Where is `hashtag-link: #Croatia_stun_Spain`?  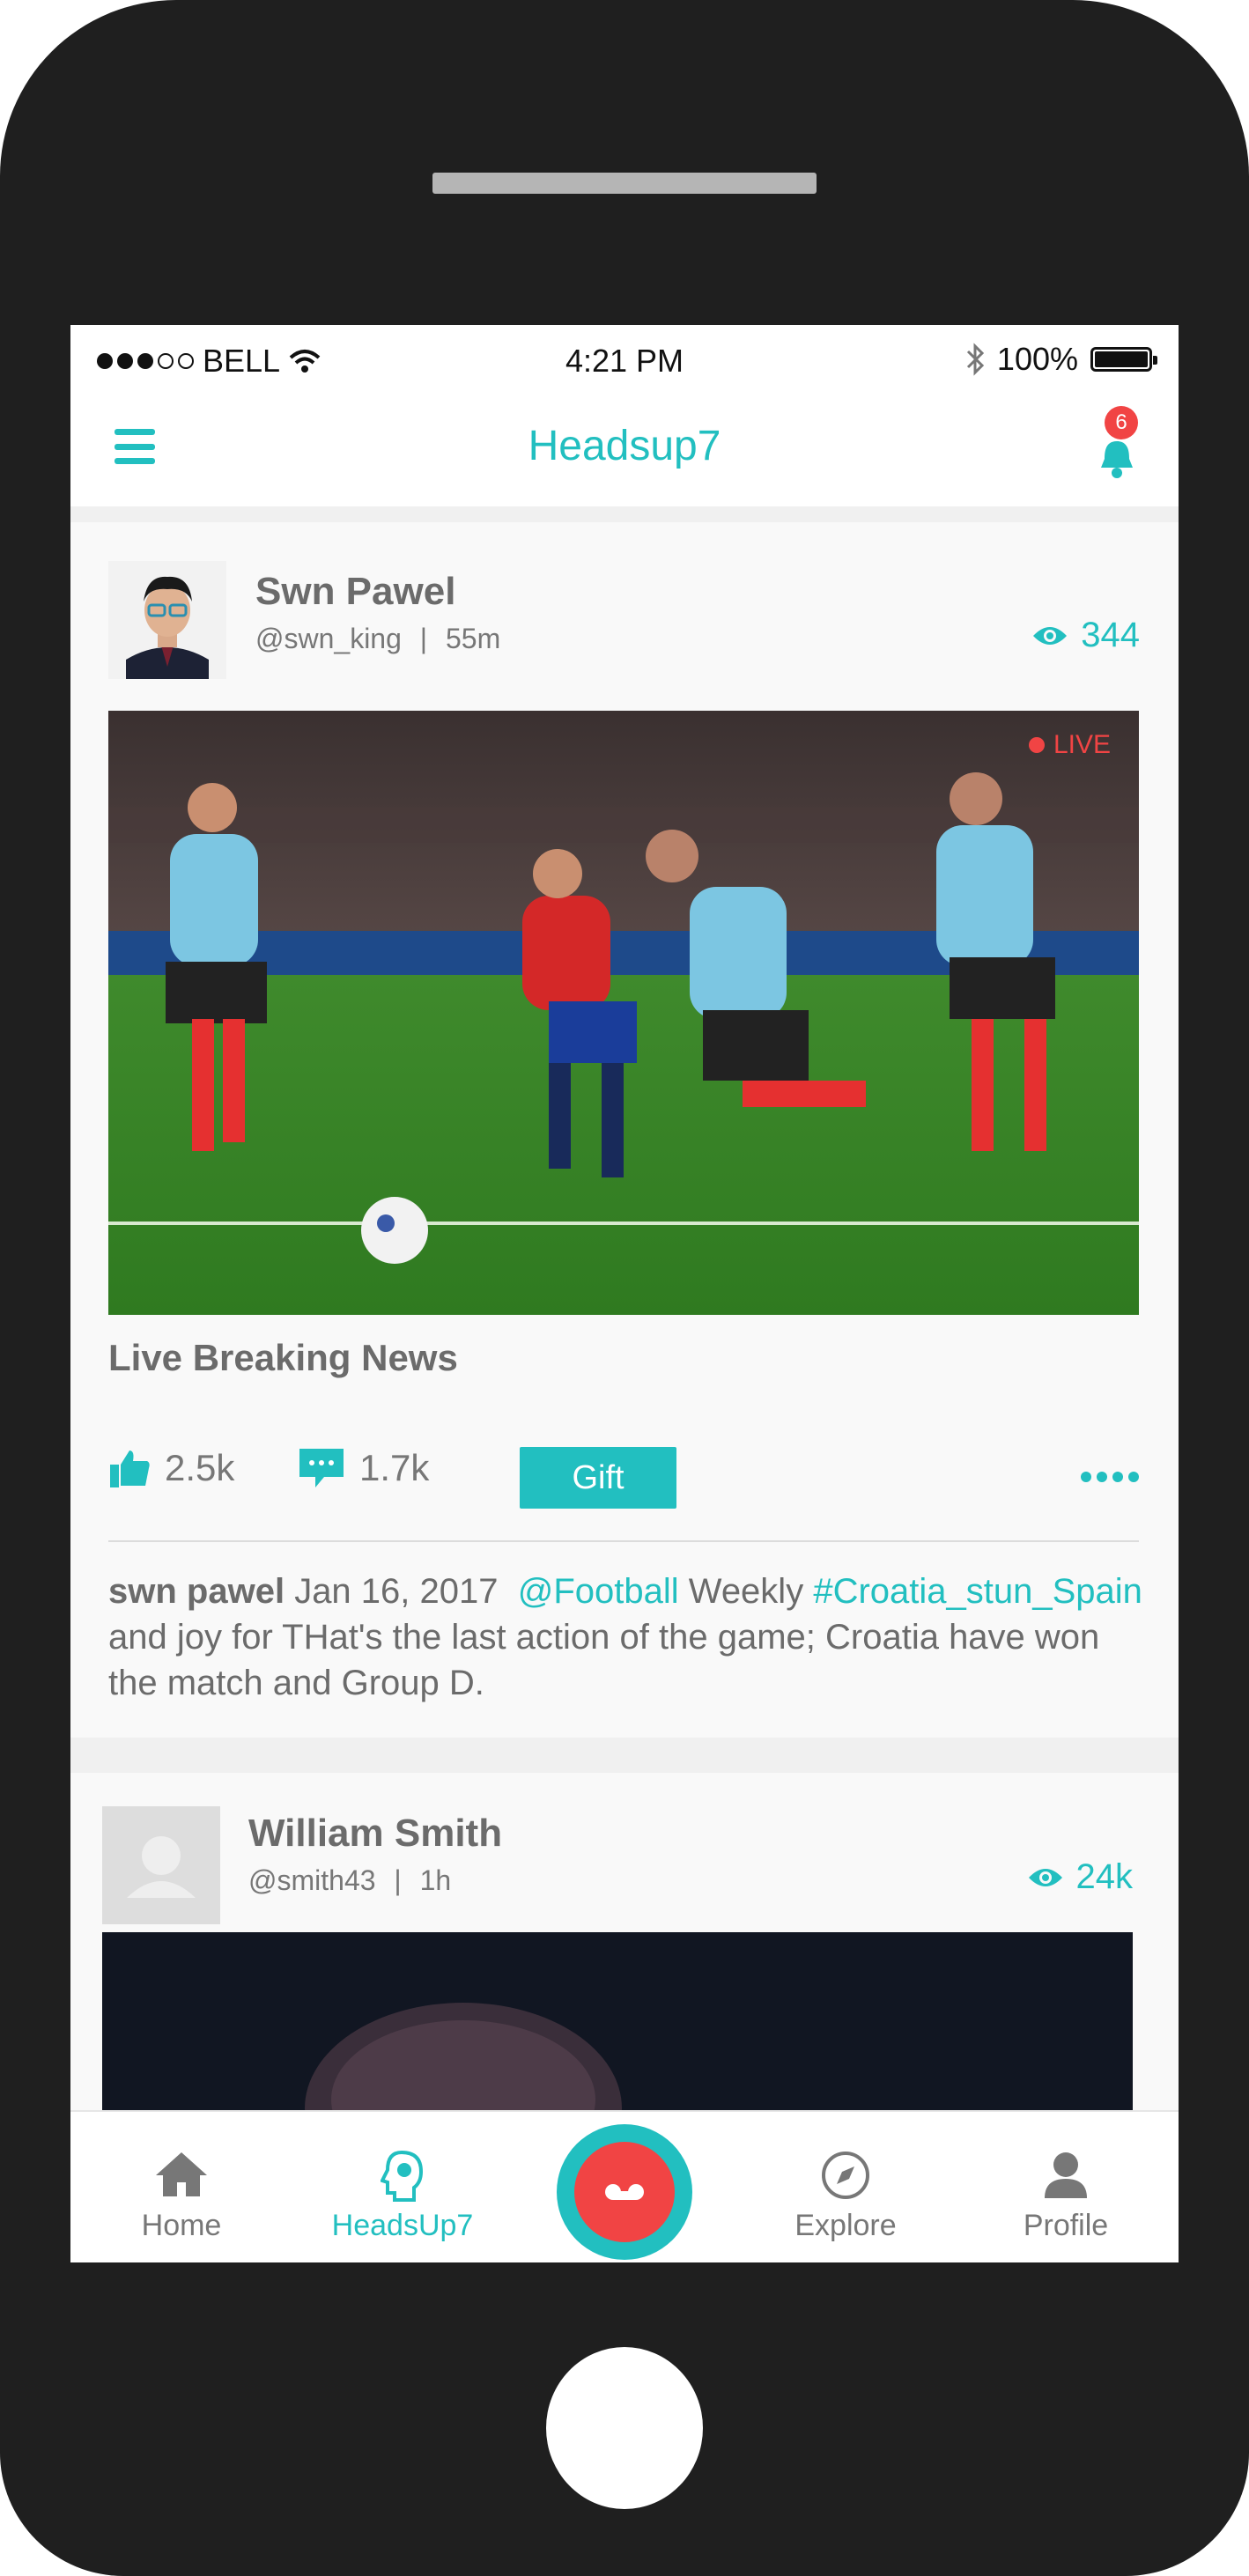
hashtag-link: #Croatia_stun_Spain is located at coordinates (978, 1591).